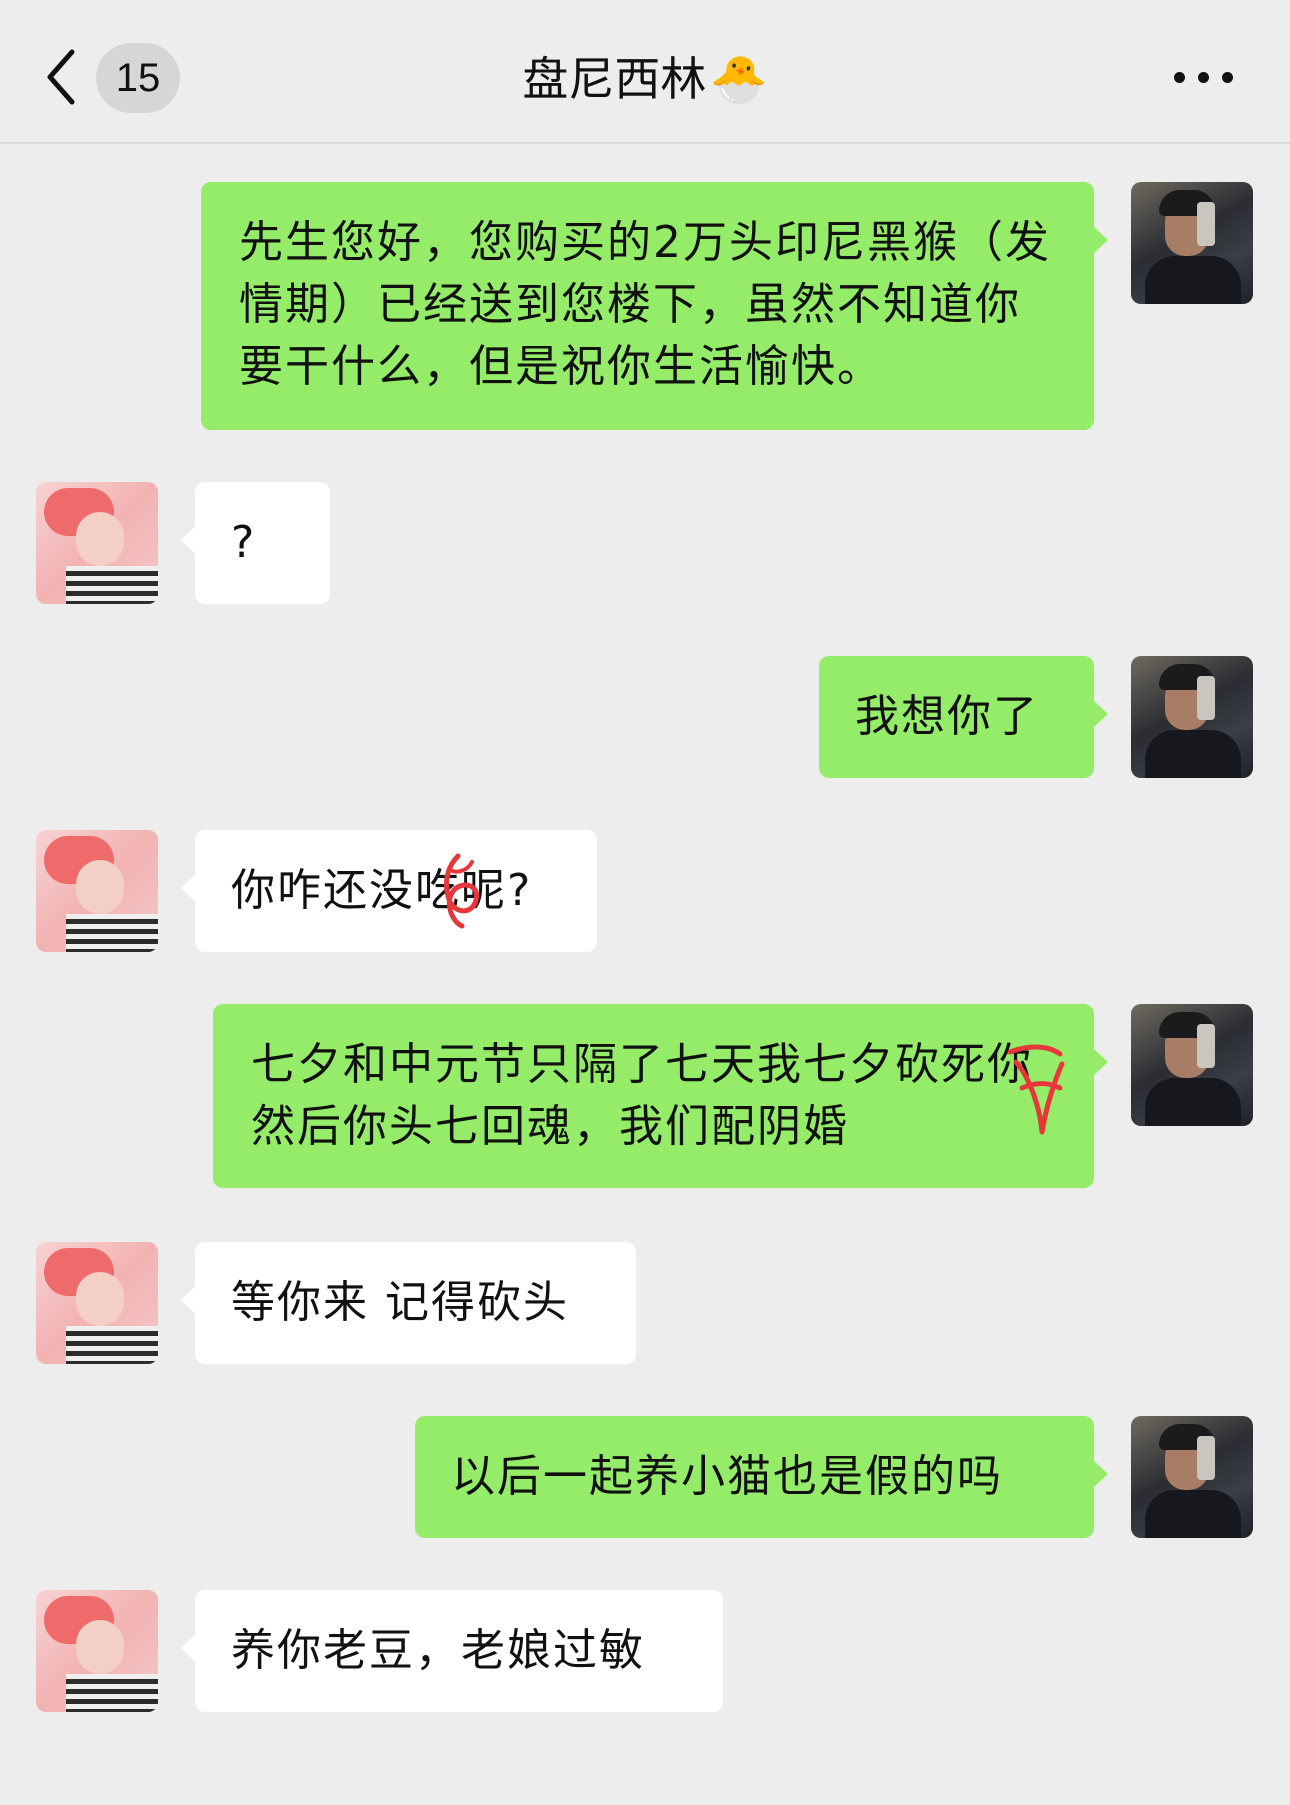  I want to click on contact-message-bubble: 你咋还没吃呢?, so click(389, 891).